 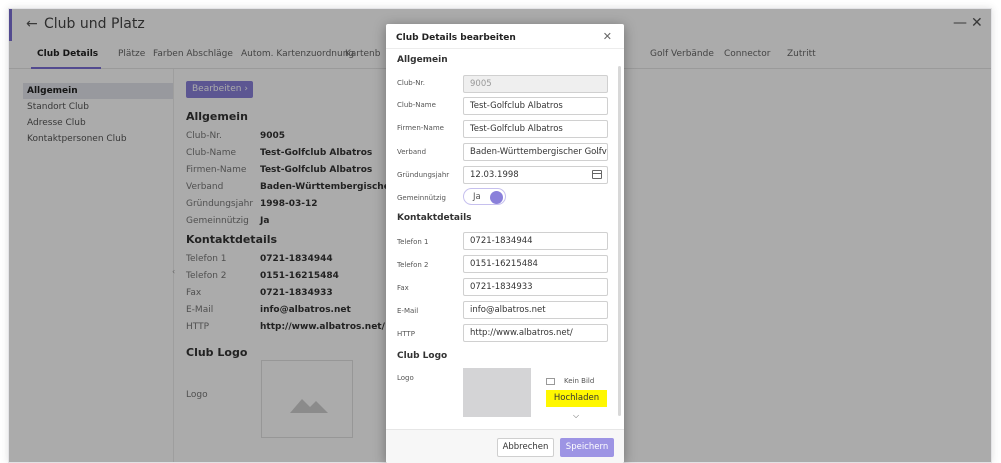 What do you see at coordinates (413, 265) in the screenshot?
I see `field-label: Telefon 2` at bounding box center [413, 265].